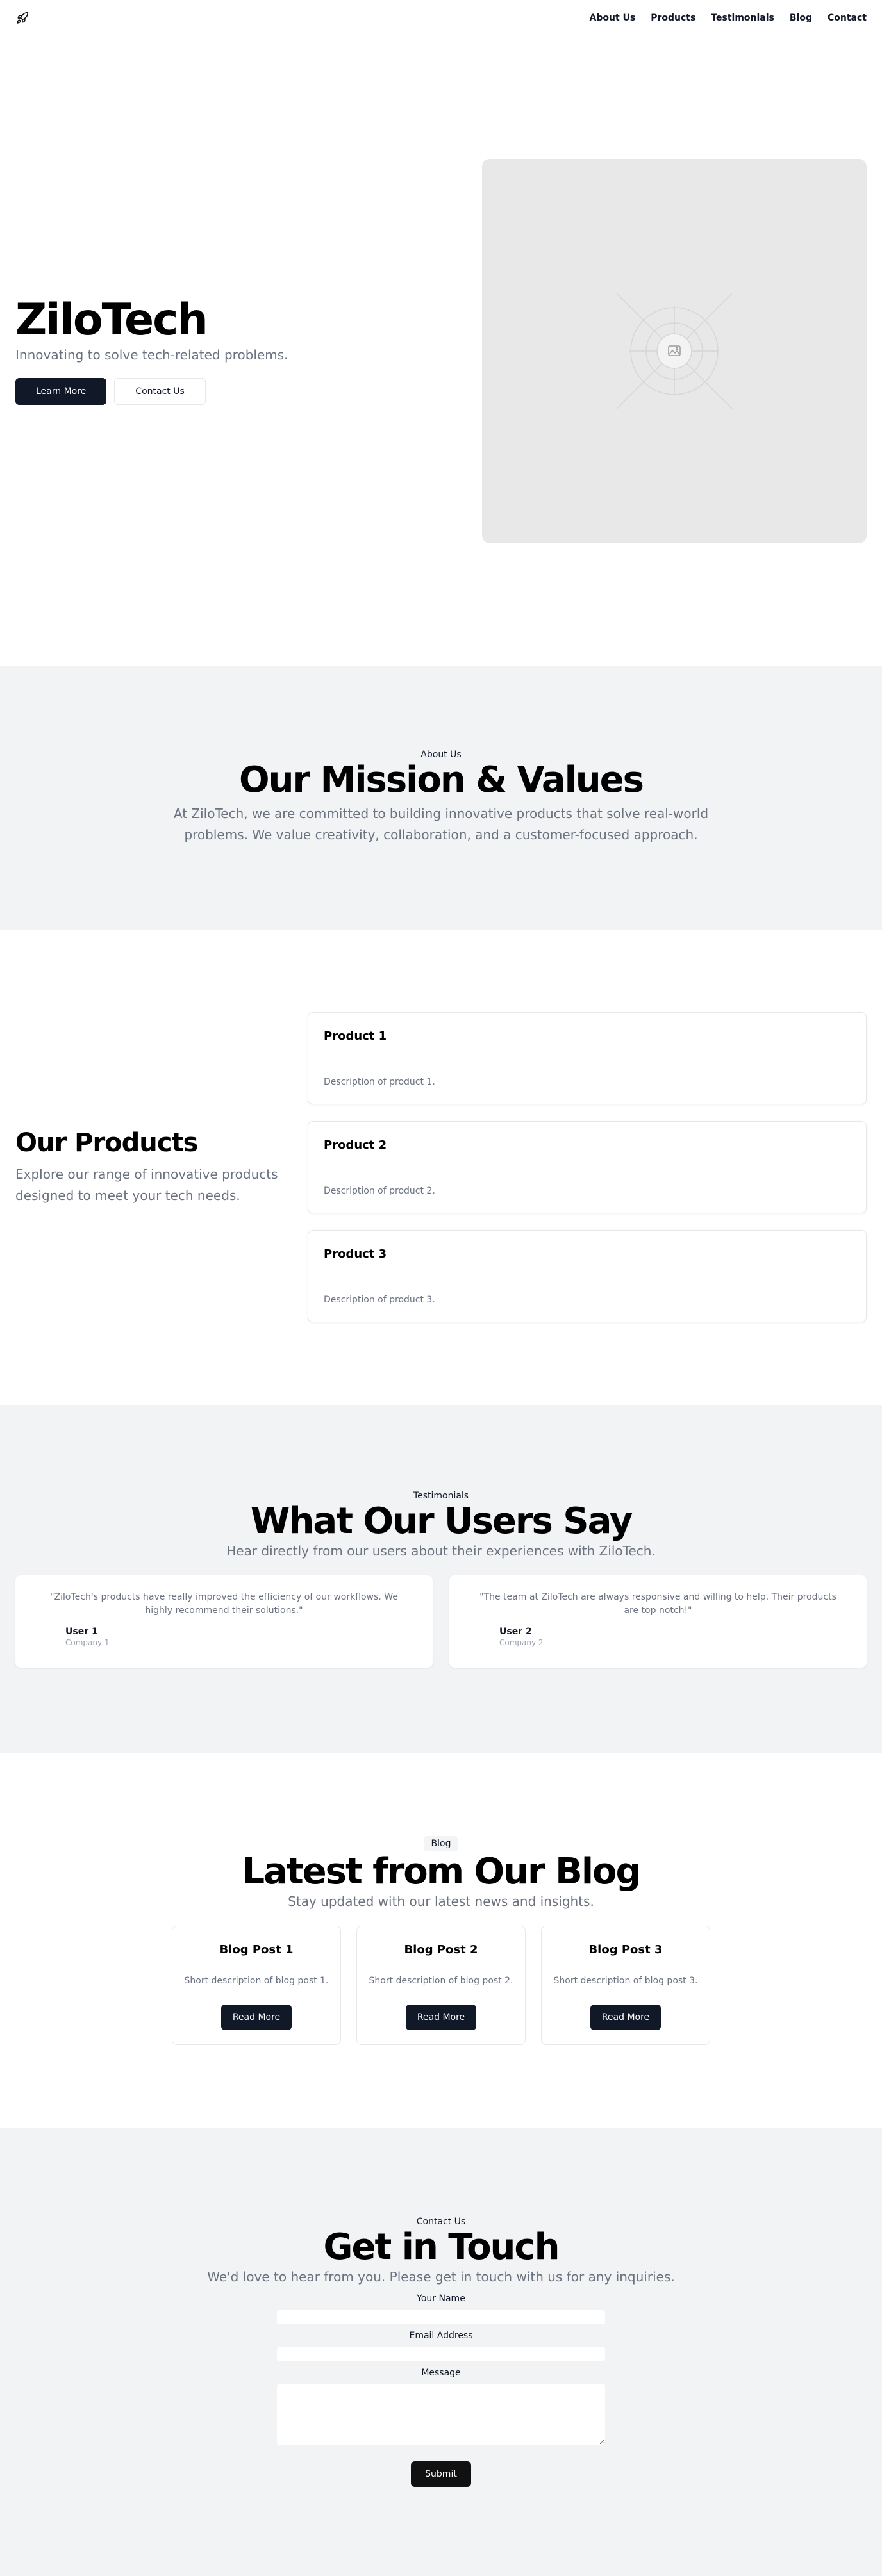 This screenshot has height=2576, width=882. I want to click on email-field, so click(441, 2354).